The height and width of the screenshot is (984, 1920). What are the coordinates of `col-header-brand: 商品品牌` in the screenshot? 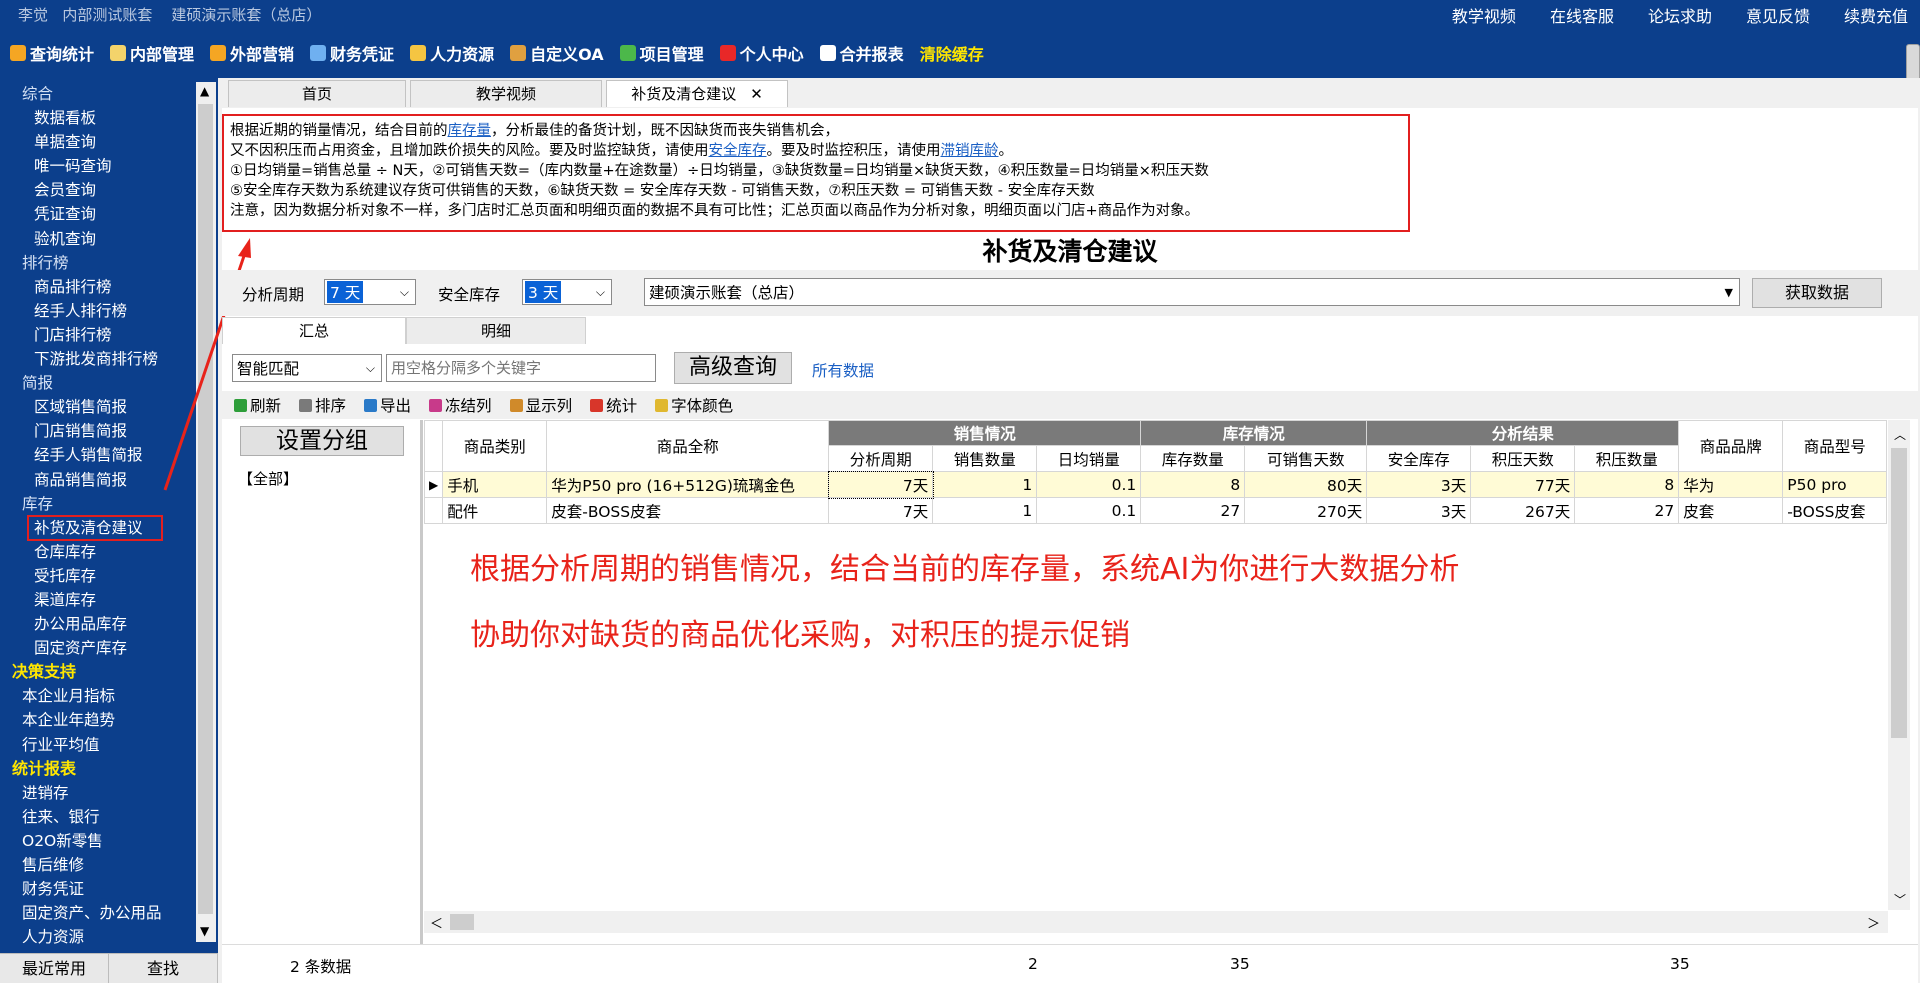 It's located at (1731, 446).